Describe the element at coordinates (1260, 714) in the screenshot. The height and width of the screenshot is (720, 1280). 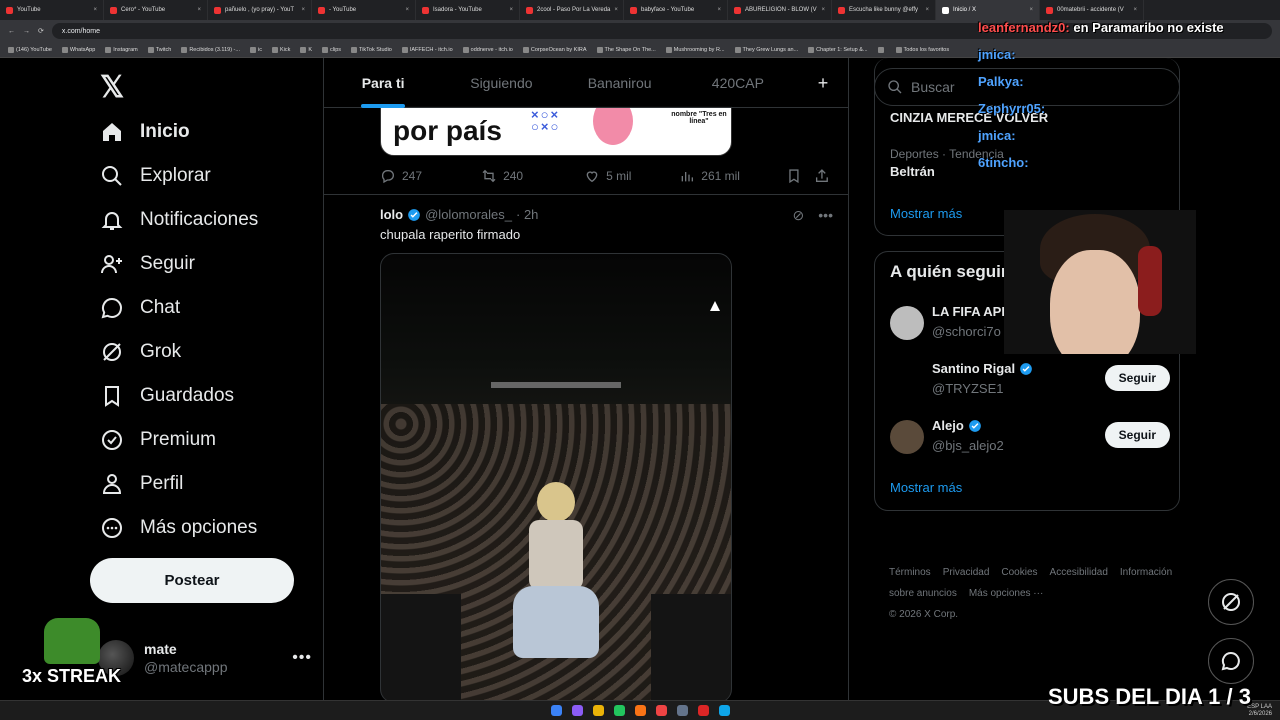
I see `clock-date: 2/6/2026` at that location.